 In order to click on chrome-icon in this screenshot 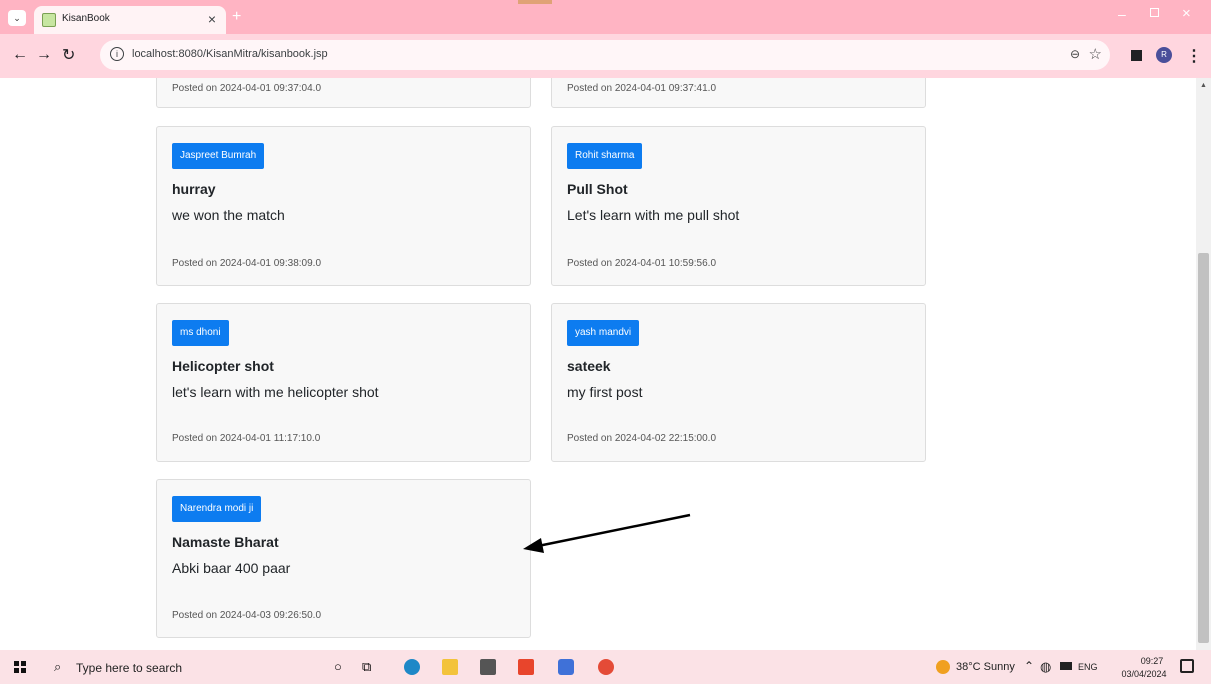, I will do `click(606, 667)`.